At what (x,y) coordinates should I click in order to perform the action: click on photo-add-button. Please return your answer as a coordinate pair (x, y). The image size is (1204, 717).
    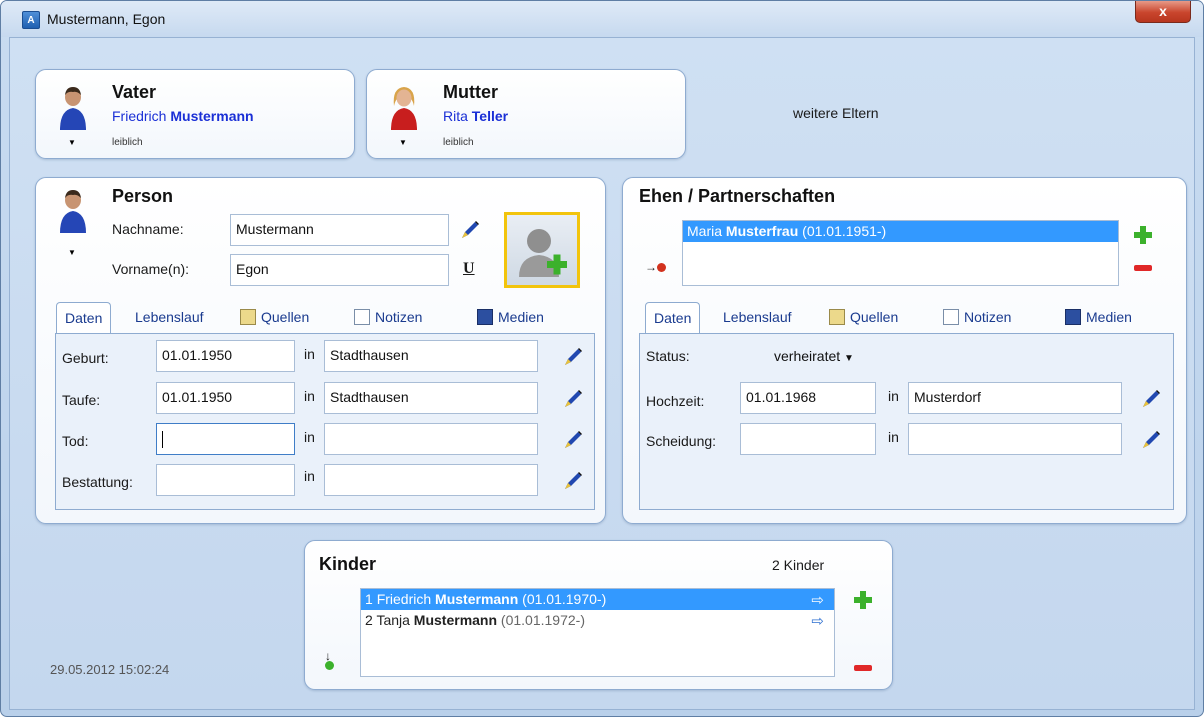
    Looking at the image, I should click on (542, 250).